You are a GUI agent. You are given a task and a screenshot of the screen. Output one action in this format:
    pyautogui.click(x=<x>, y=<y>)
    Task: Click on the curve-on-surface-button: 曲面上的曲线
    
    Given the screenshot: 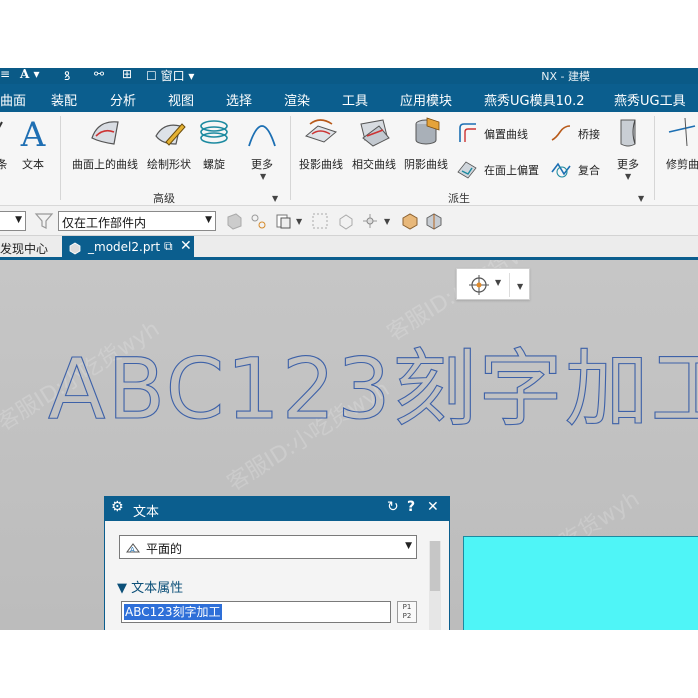 What is the action you would take?
    pyautogui.click(x=105, y=148)
    